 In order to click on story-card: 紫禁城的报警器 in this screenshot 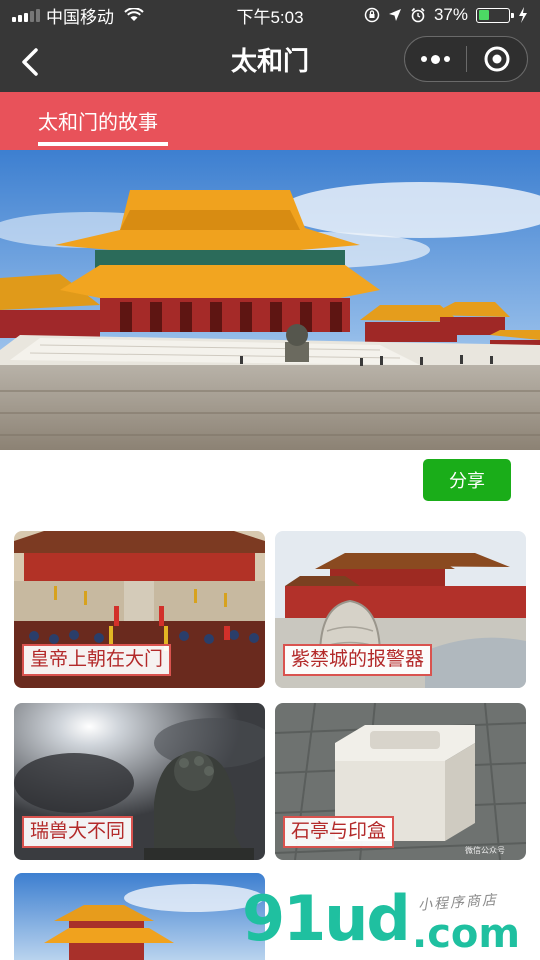, I will do `click(400, 609)`.